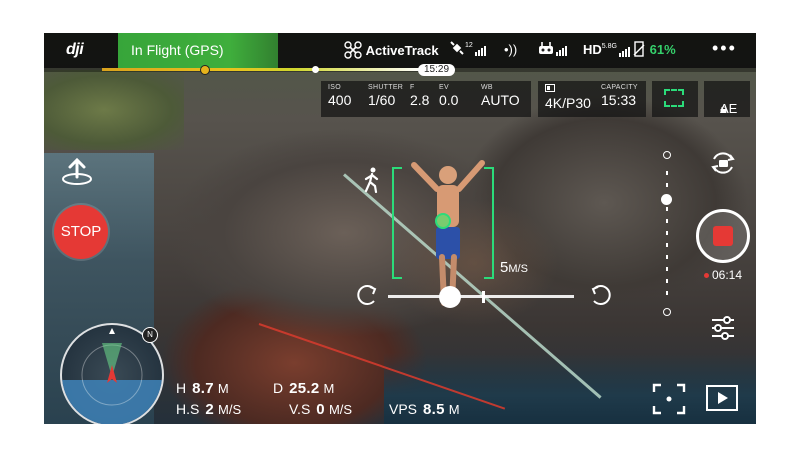 The image size is (800, 462). I want to click on vs-unit: M/S, so click(340, 409).